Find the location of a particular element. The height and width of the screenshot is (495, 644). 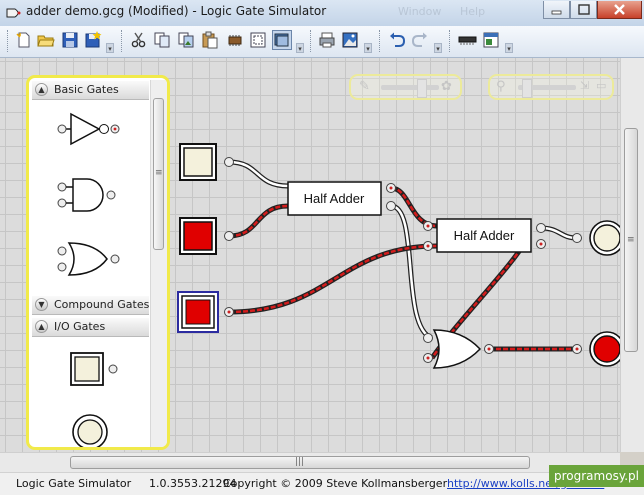

compound-gates-header: ▼ Compound Gates is located at coordinates (90, 305).